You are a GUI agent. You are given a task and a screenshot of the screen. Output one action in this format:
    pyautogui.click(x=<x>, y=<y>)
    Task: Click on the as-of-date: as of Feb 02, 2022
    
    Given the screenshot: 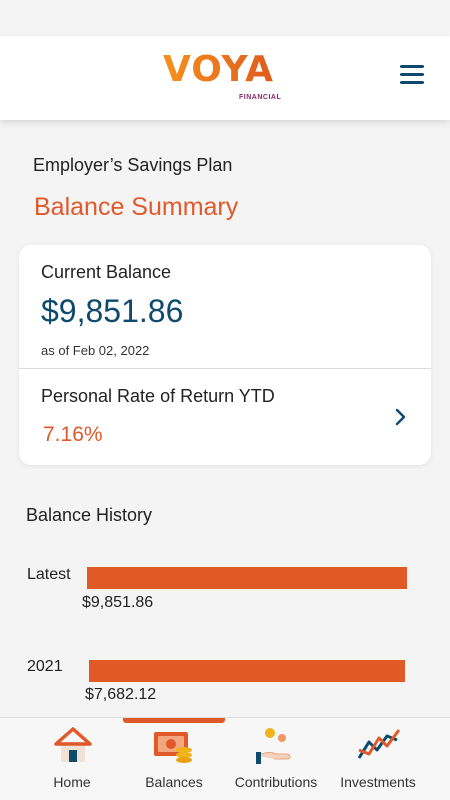 What is the action you would take?
    pyautogui.click(x=95, y=350)
    